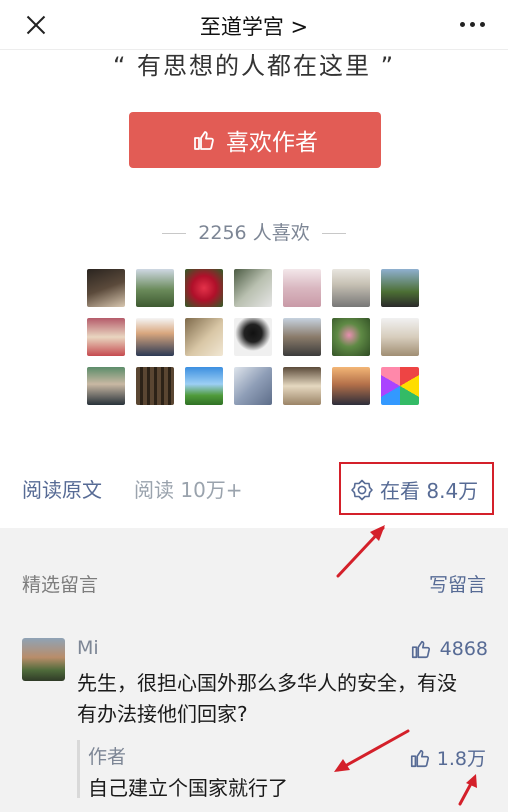 This screenshot has width=508, height=812. What do you see at coordinates (107, 757) in the screenshot?
I see `reply-author-label: 作者` at bounding box center [107, 757].